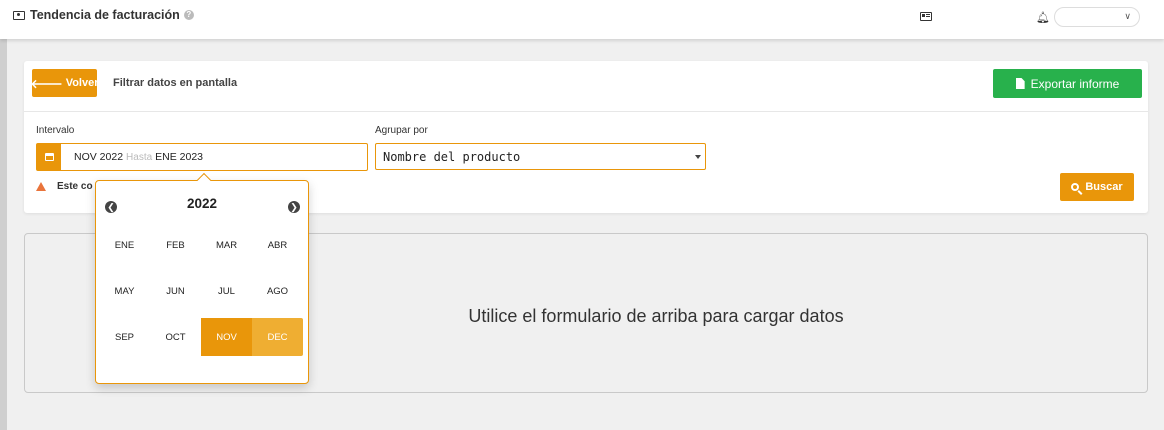  I want to click on help-icon: ?, so click(188, 15).